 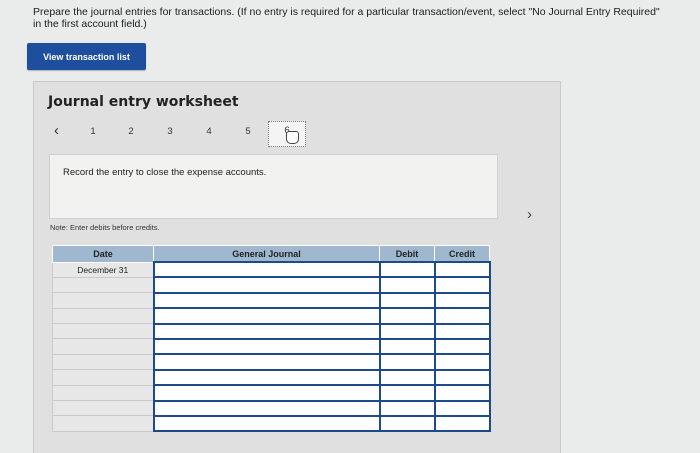 What do you see at coordinates (407, 254) in the screenshot?
I see `debit-column-header: Debit` at bounding box center [407, 254].